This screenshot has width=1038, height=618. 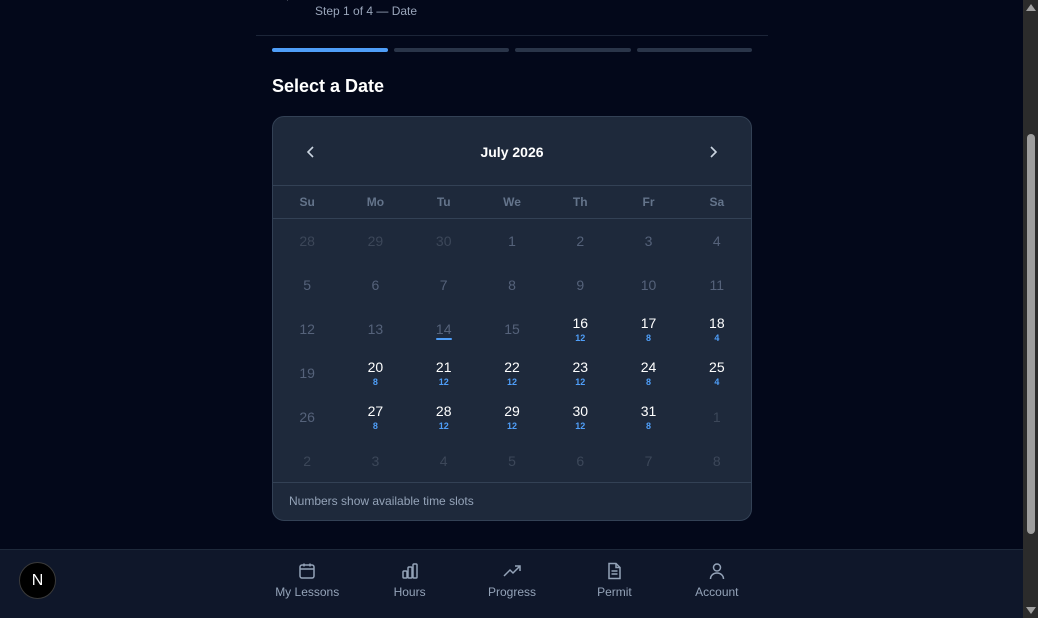 I want to click on calendar-day: 10, so click(x=648, y=285).